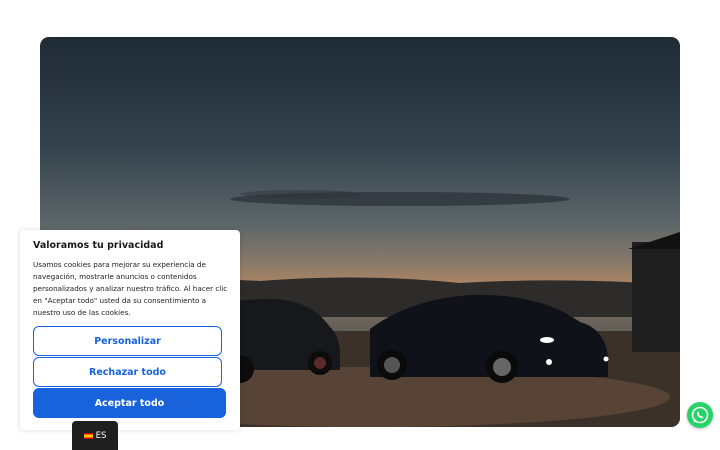  I want to click on language-switcher: ES, so click(95, 435).